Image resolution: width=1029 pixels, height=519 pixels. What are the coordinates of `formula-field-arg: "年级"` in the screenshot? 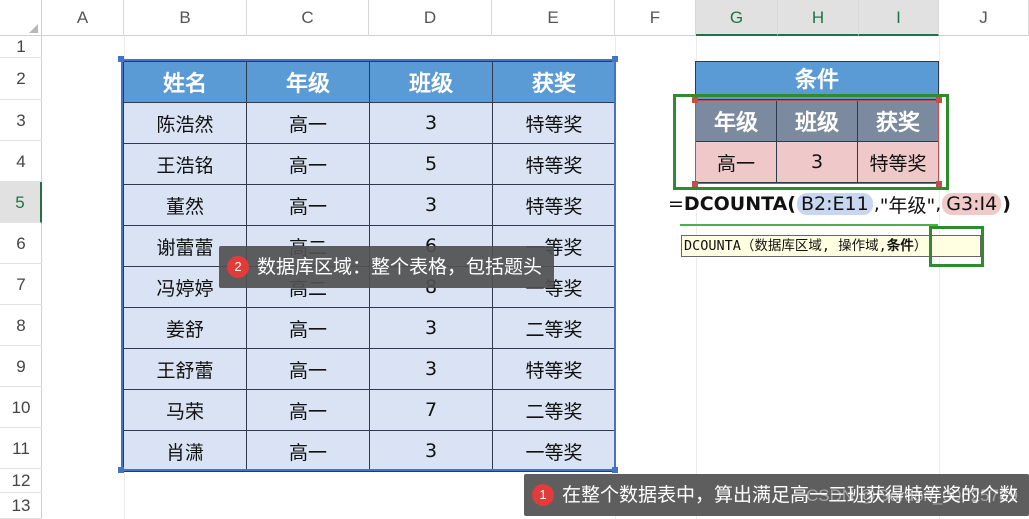 It's located at (907, 205).